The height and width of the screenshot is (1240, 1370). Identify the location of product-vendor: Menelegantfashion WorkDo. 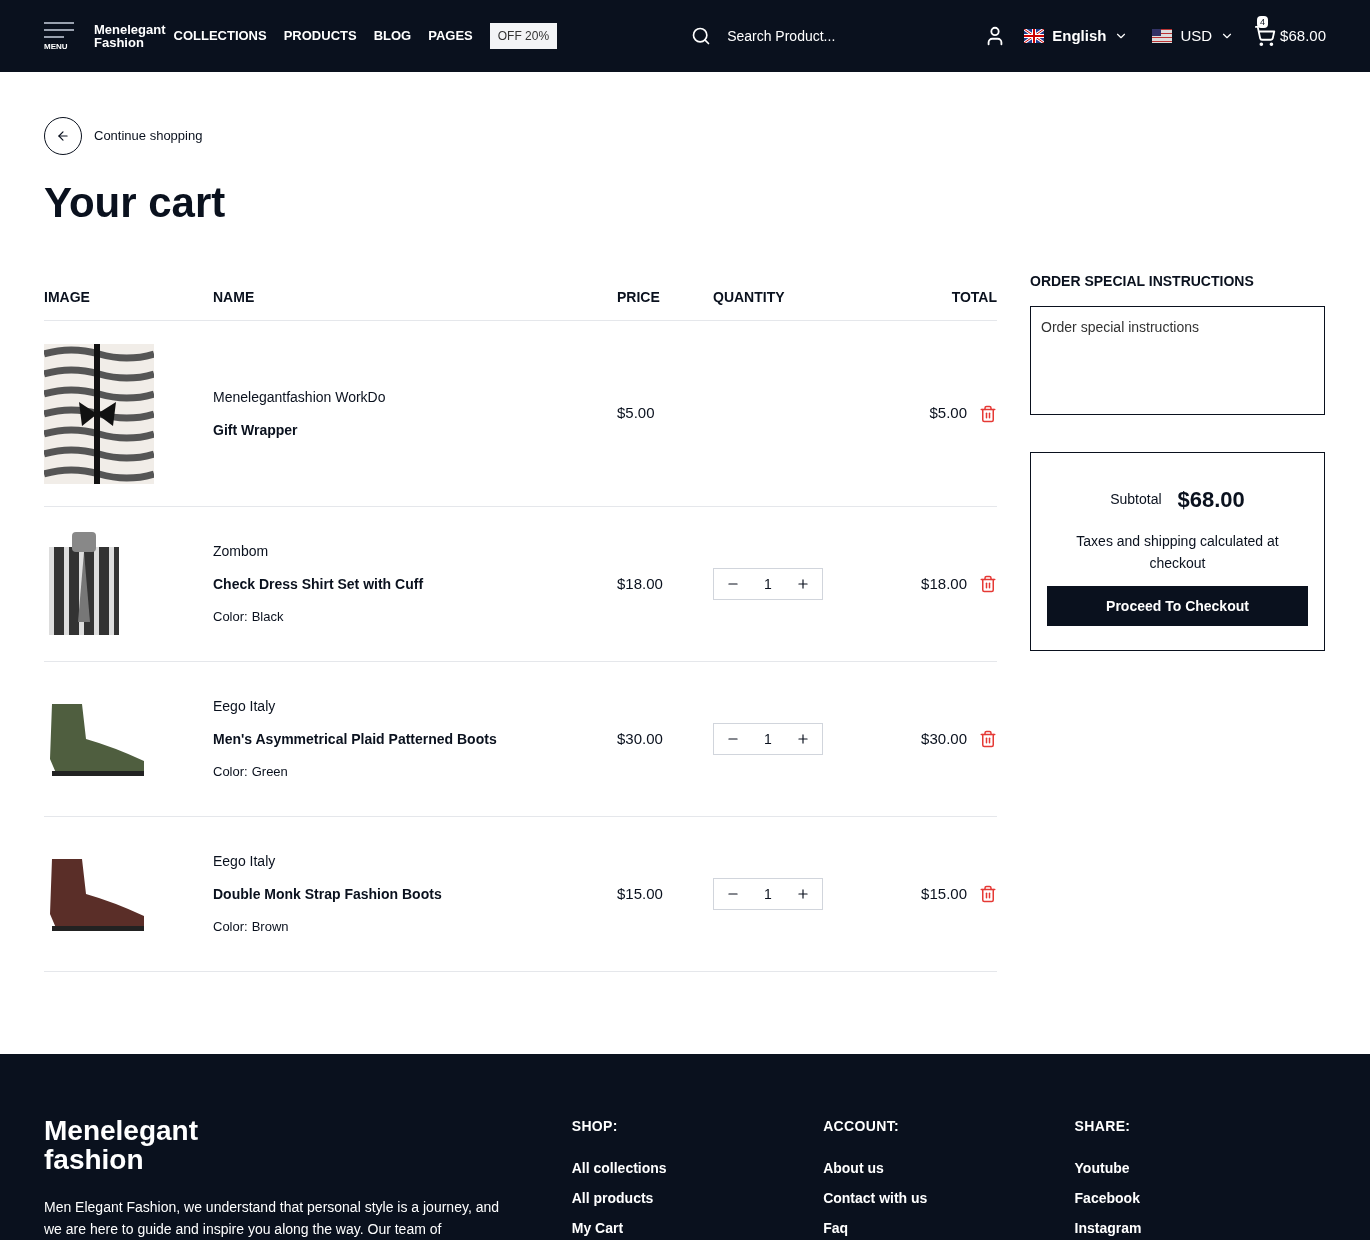
(300, 397).